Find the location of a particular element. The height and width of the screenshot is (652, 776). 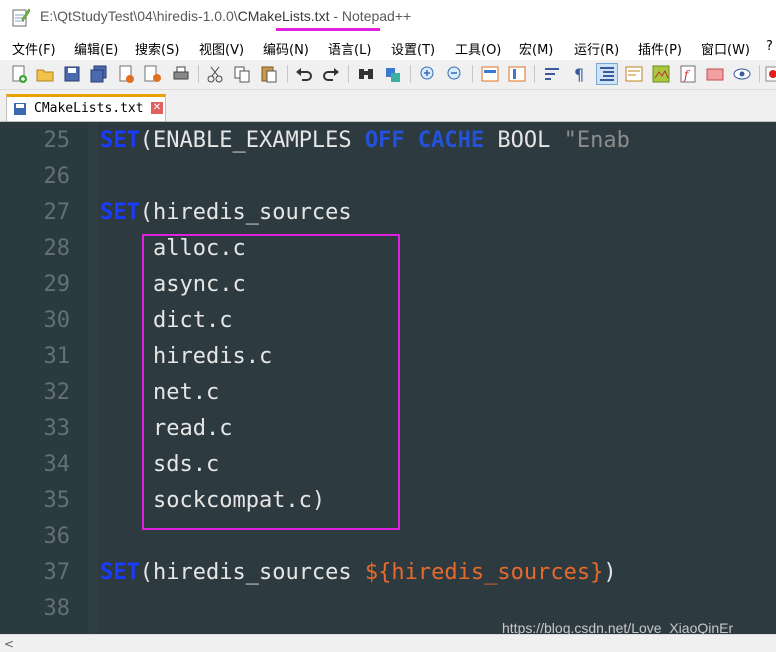

line-number: 29 is located at coordinates (57, 284).